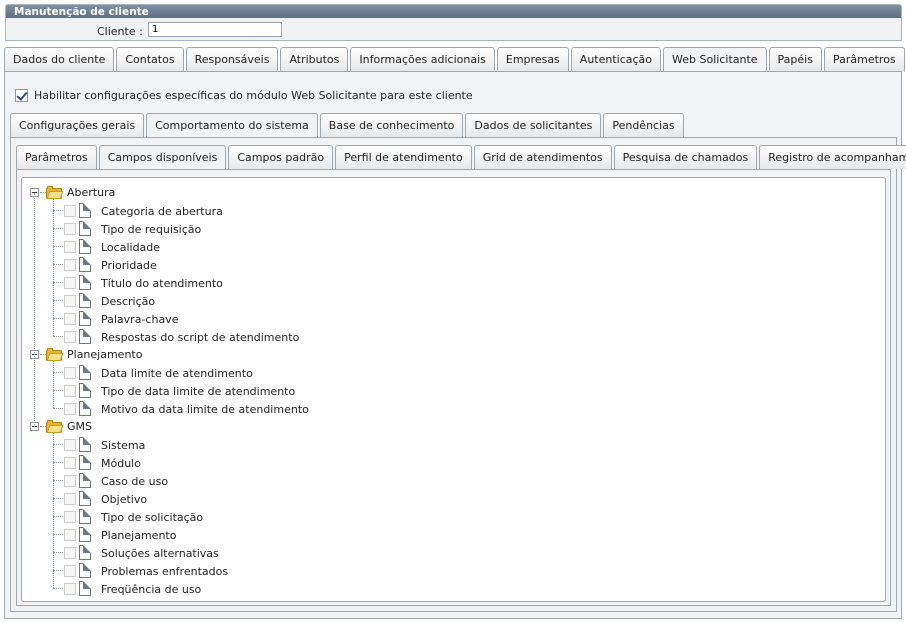 The width and height of the screenshot is (906, 623). What do you see at coordinates (391, 125) in the screenshot?
I see `subtab-base-de-conhecimento: Base de conhecimento` at bounding box center [391, 125].